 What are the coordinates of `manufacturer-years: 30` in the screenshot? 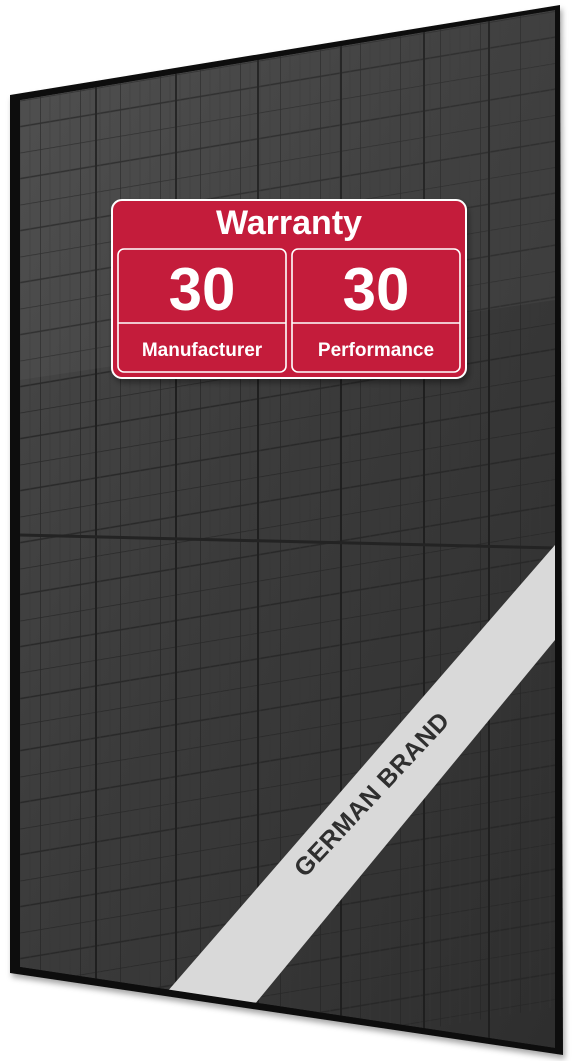 It's located at (202, 289).